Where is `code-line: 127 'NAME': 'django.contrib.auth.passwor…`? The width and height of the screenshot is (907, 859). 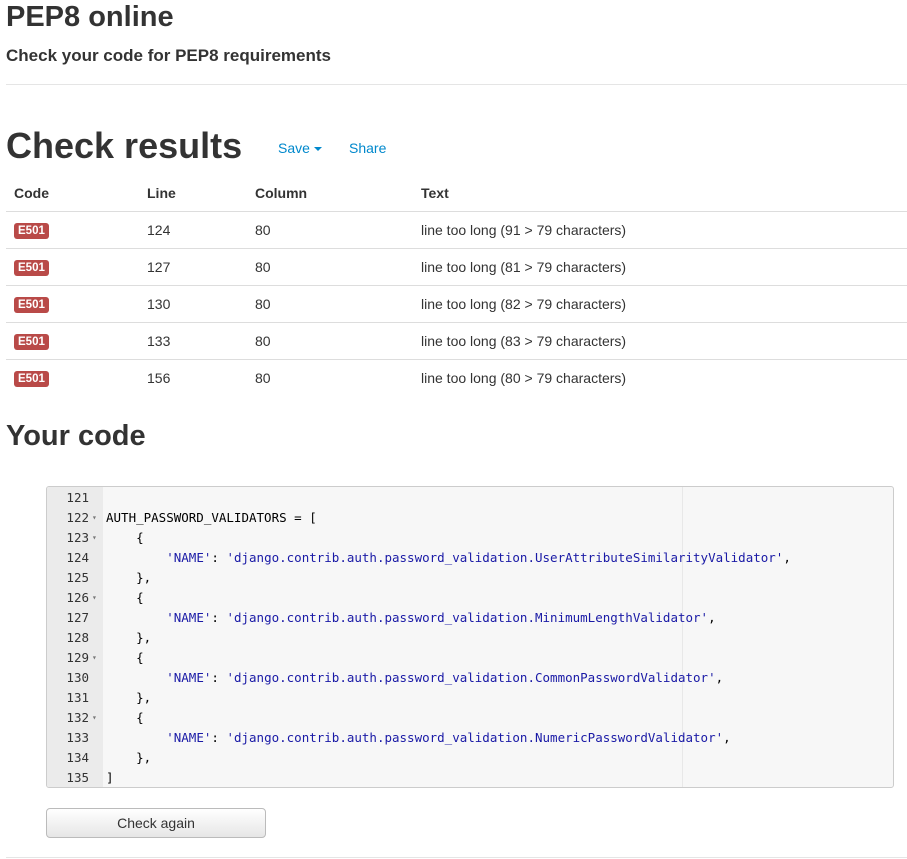
code-line: 127 'NAME': 'django.contrib.auth.passwor… is located at coordinates (470, 618).